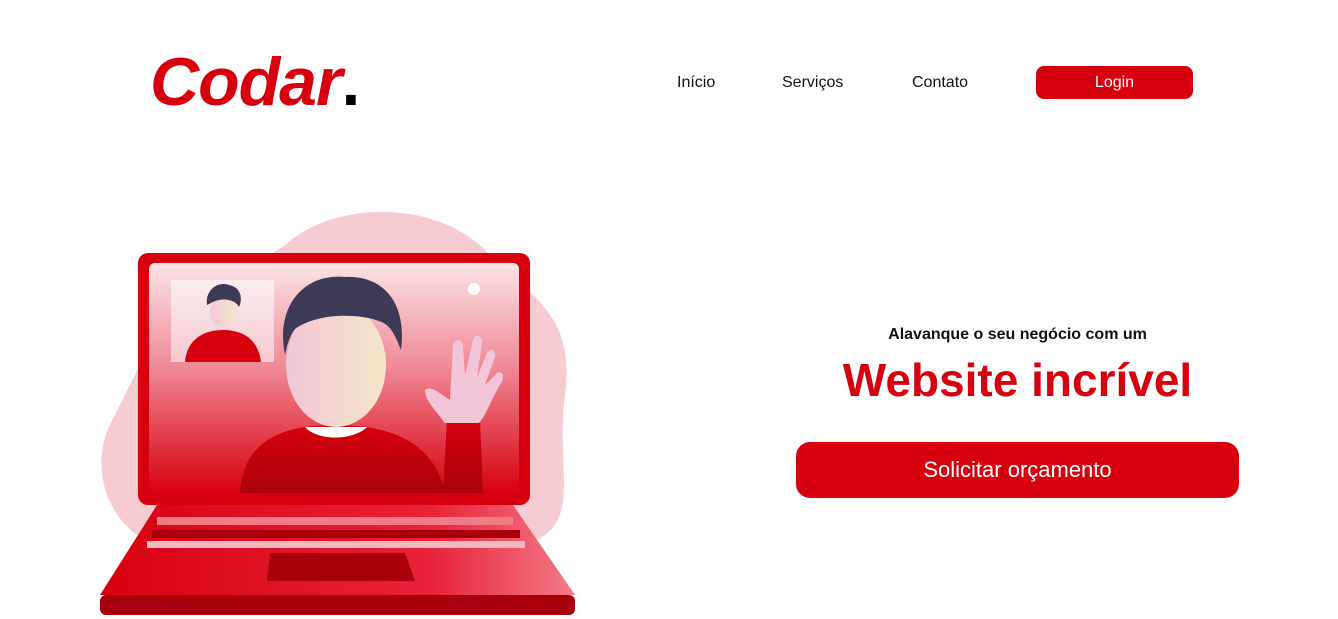 The height and width of the screenshot is (619, 1338). What do you see at coordinates (1017, 470) in the screenshot?
I see `request-quote-button: Solicitar orçamento` at bounding box center [1017, 470].